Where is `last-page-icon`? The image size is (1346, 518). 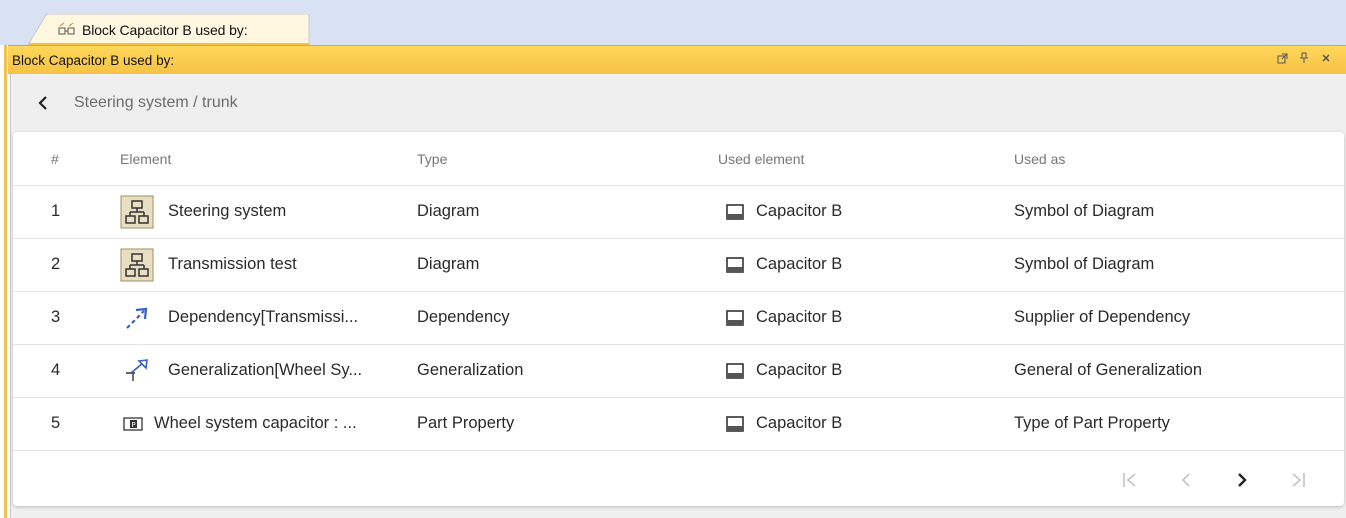 last-page-icon is located at coordinates (1298, 480).